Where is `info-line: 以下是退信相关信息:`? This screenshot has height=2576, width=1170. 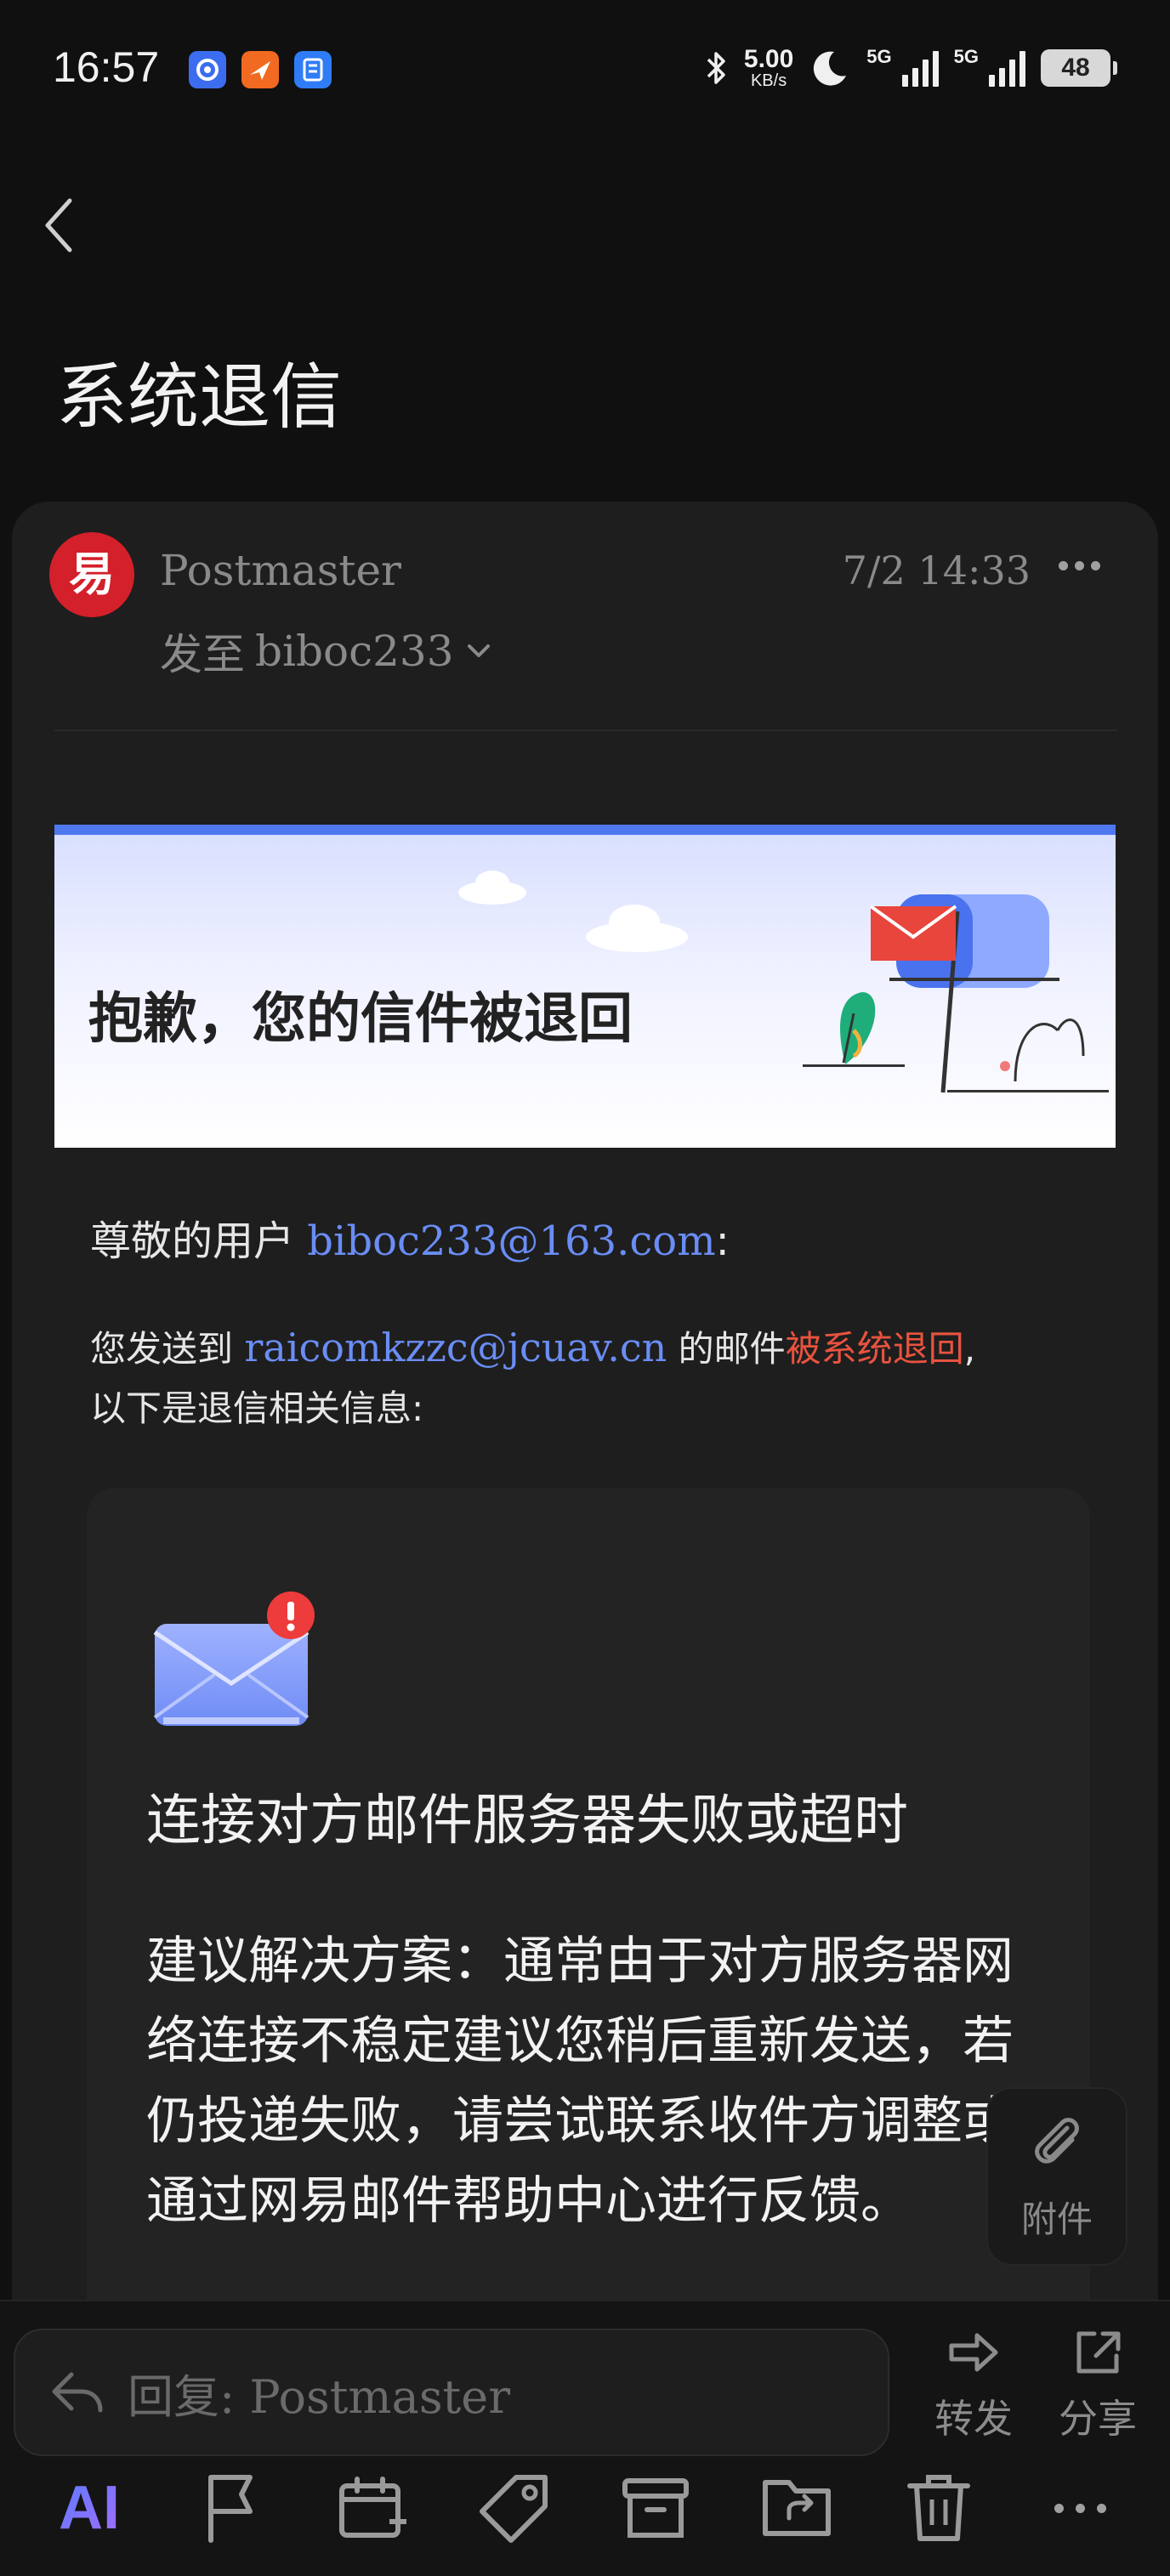
info-line: 以下是退信相关信息: is located at coordinates (257, 1408).